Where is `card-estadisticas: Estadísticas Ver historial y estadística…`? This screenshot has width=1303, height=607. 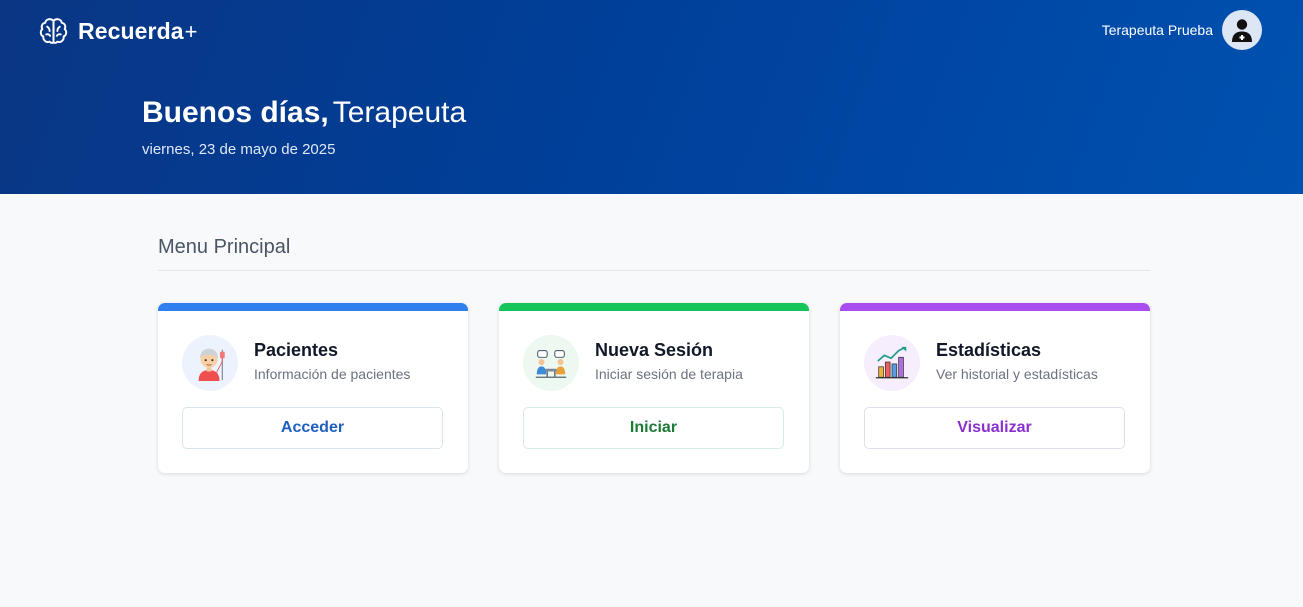
card-estadisticas: Estadísticas Ver historial y estadística… is located at coordinates (995, 388).